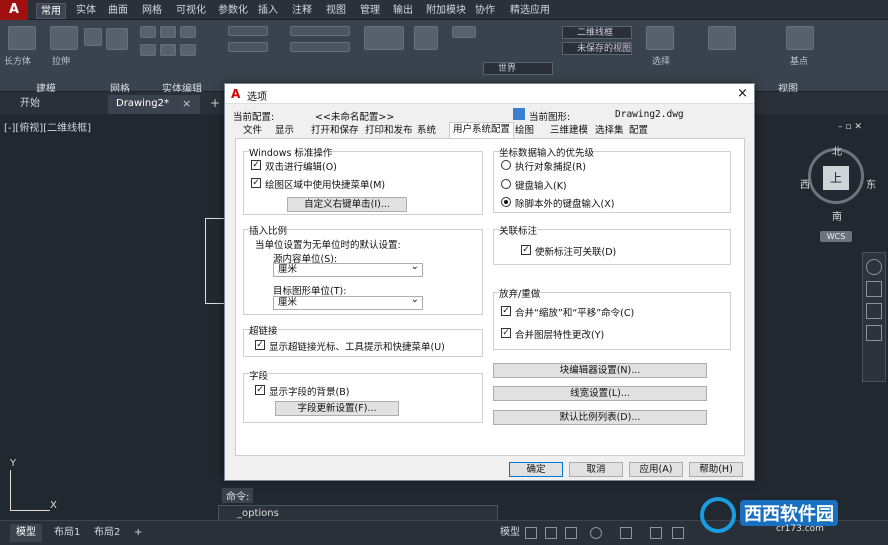  Describe the element at coordinates (526, 250) in the screenshot. I see `assoc-checkbox: ✓` at that location.